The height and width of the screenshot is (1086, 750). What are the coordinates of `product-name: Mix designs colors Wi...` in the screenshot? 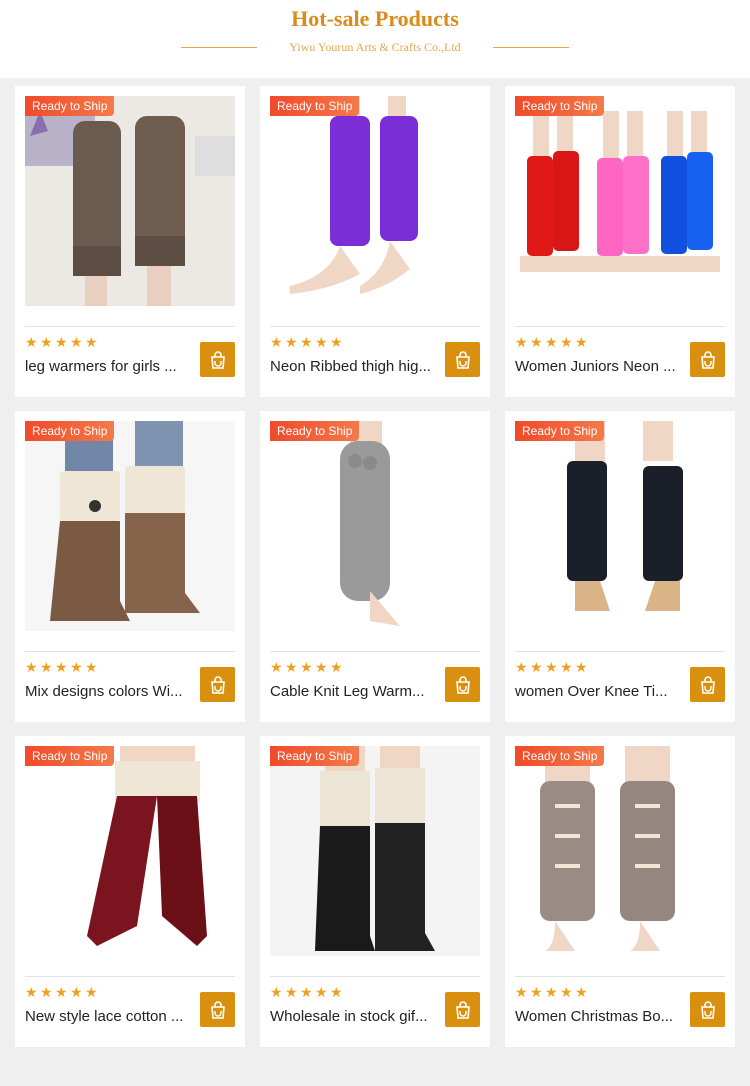 It's located at (109, 691).